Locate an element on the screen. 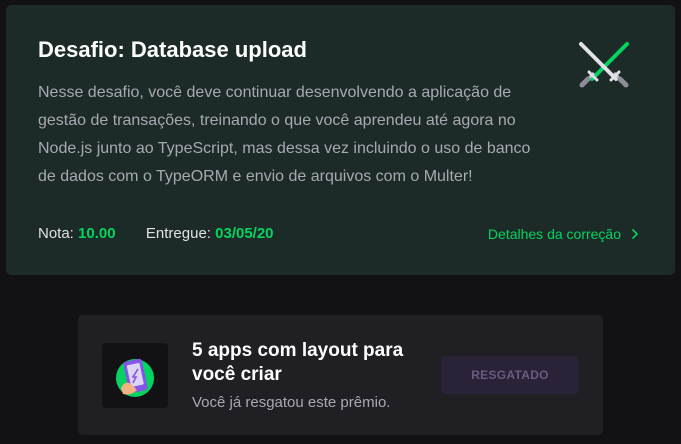  details-link-label: Detalhes da correção is located at coordinates (554, 234).